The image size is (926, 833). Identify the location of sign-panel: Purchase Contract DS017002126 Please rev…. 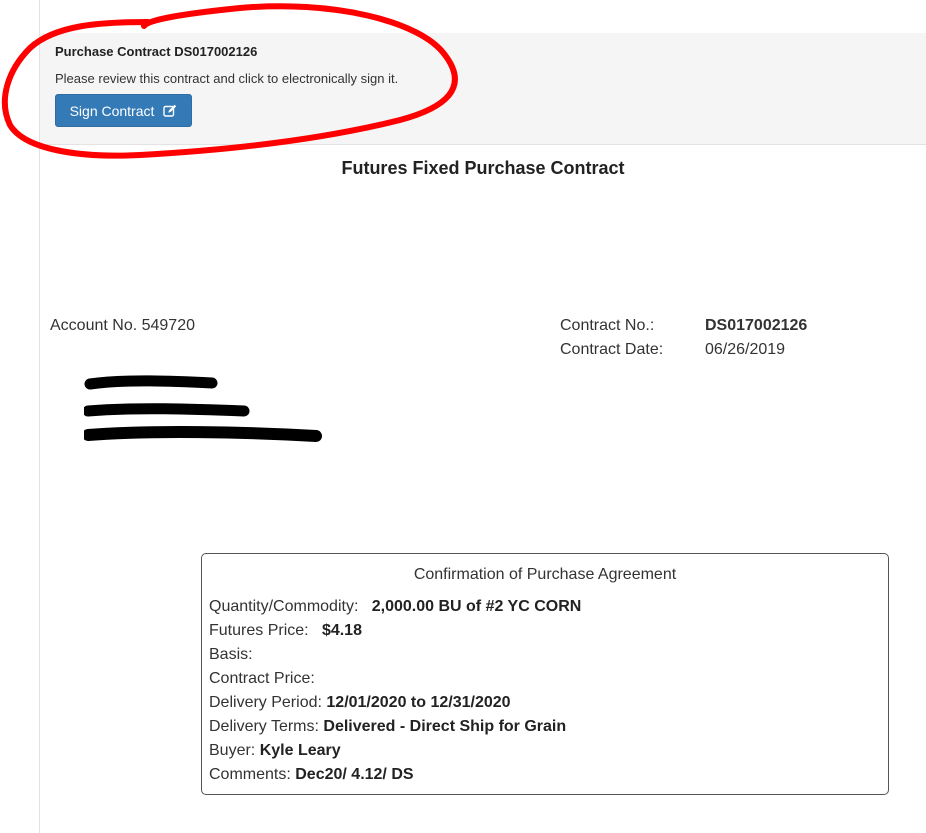
(483, 89).